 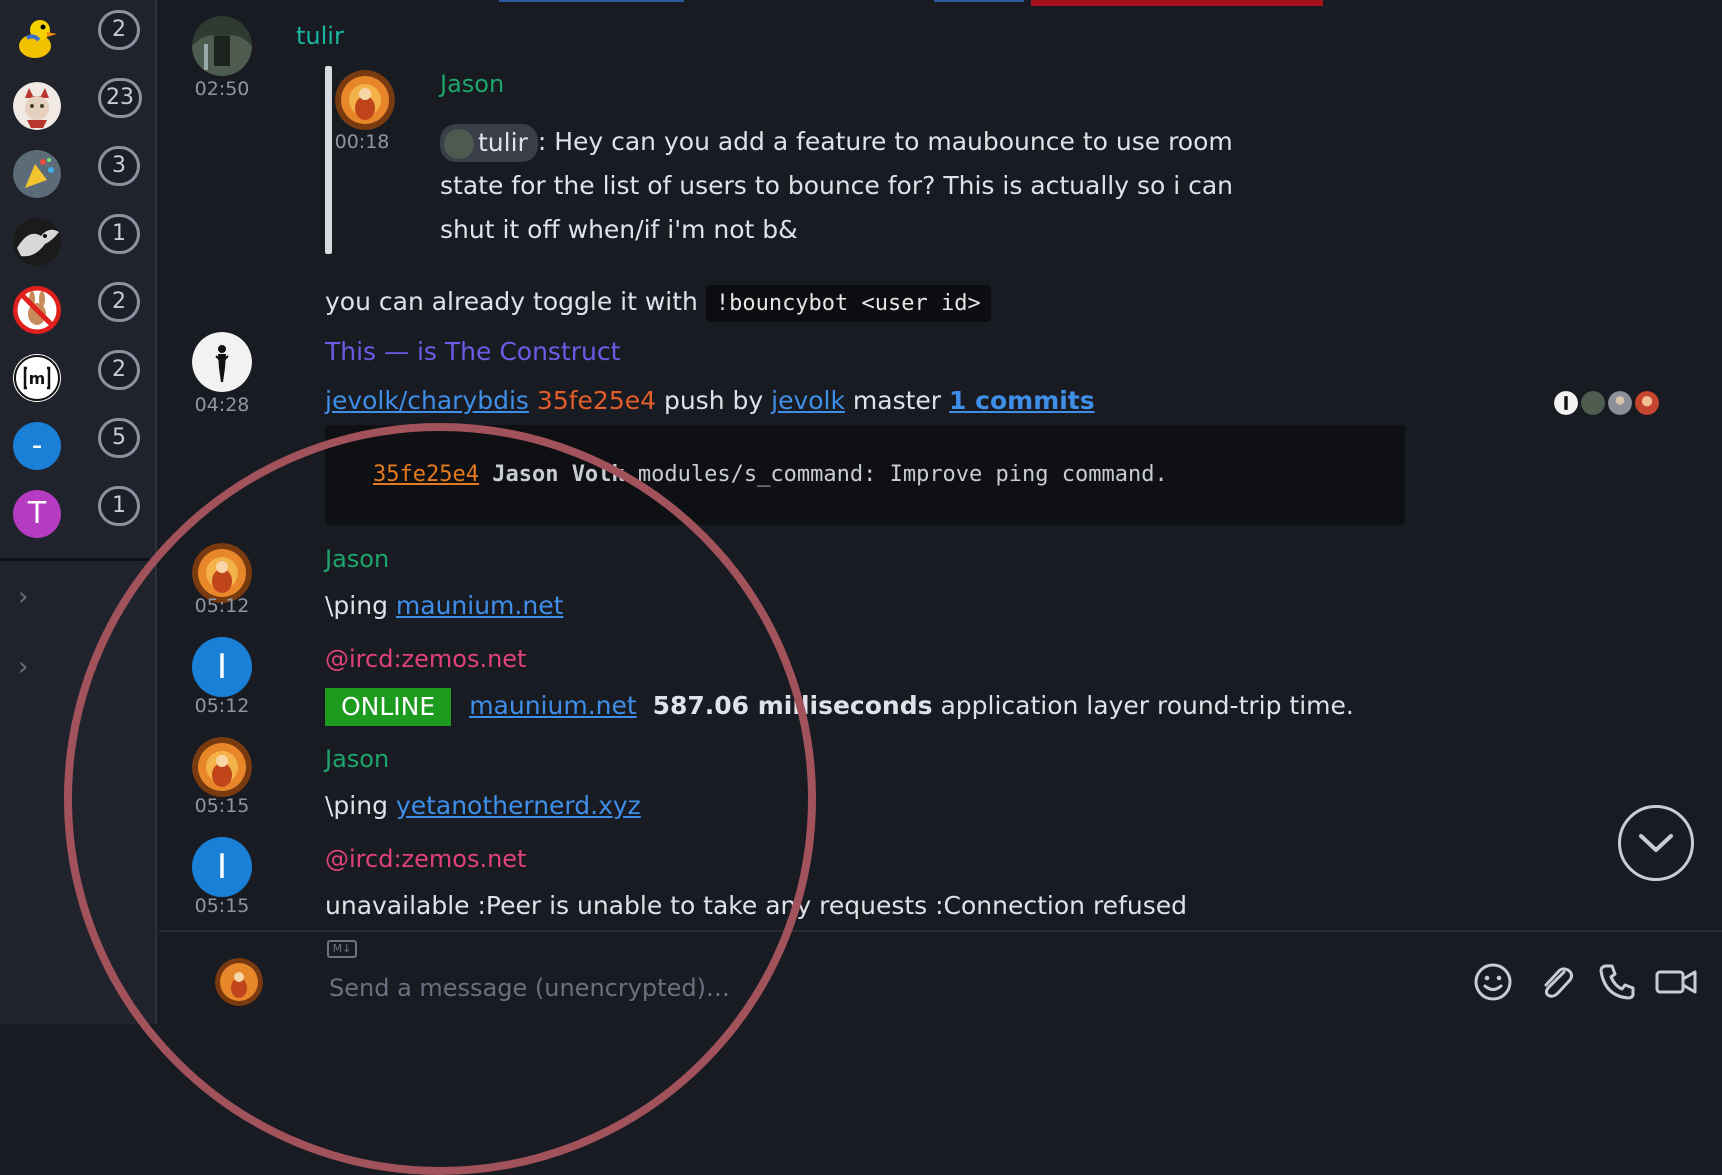 I want to click on room-item: 23, so click(x=78, y=104).